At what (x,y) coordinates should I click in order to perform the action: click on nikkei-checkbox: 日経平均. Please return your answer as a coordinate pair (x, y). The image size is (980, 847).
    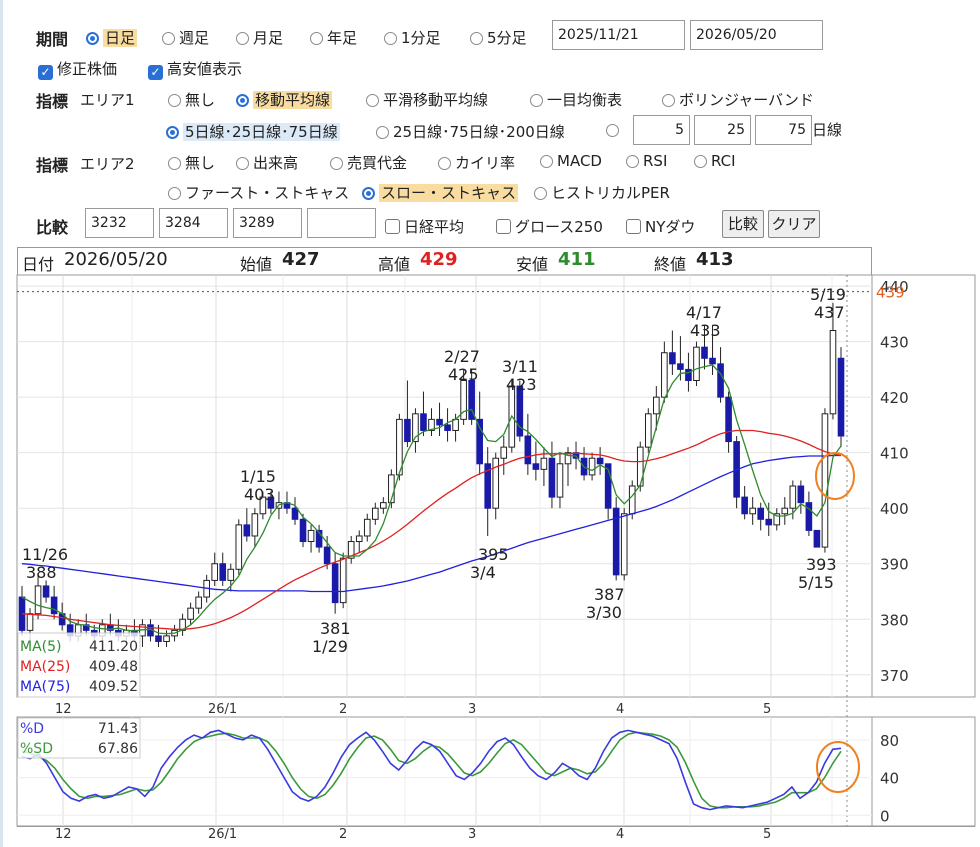
    Looking at the image, I should click on (424, 226).